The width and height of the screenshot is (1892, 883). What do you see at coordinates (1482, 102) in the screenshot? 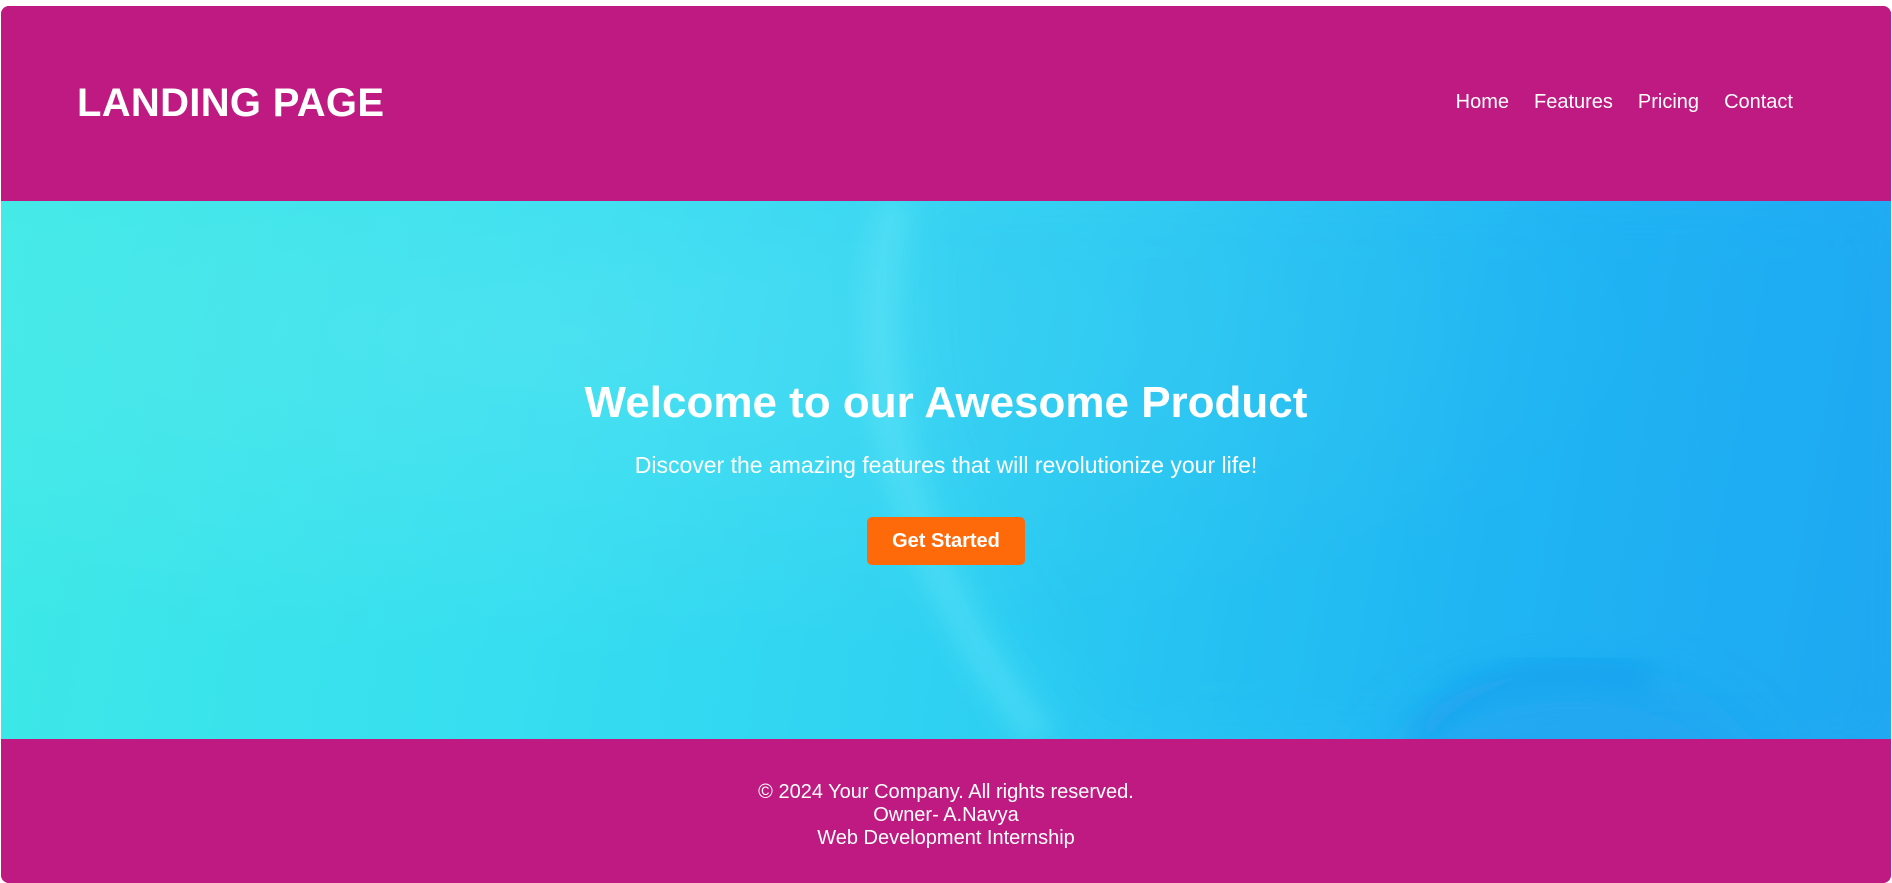
I see `nav-home-link: Home` at bounding box center [1482, 102].